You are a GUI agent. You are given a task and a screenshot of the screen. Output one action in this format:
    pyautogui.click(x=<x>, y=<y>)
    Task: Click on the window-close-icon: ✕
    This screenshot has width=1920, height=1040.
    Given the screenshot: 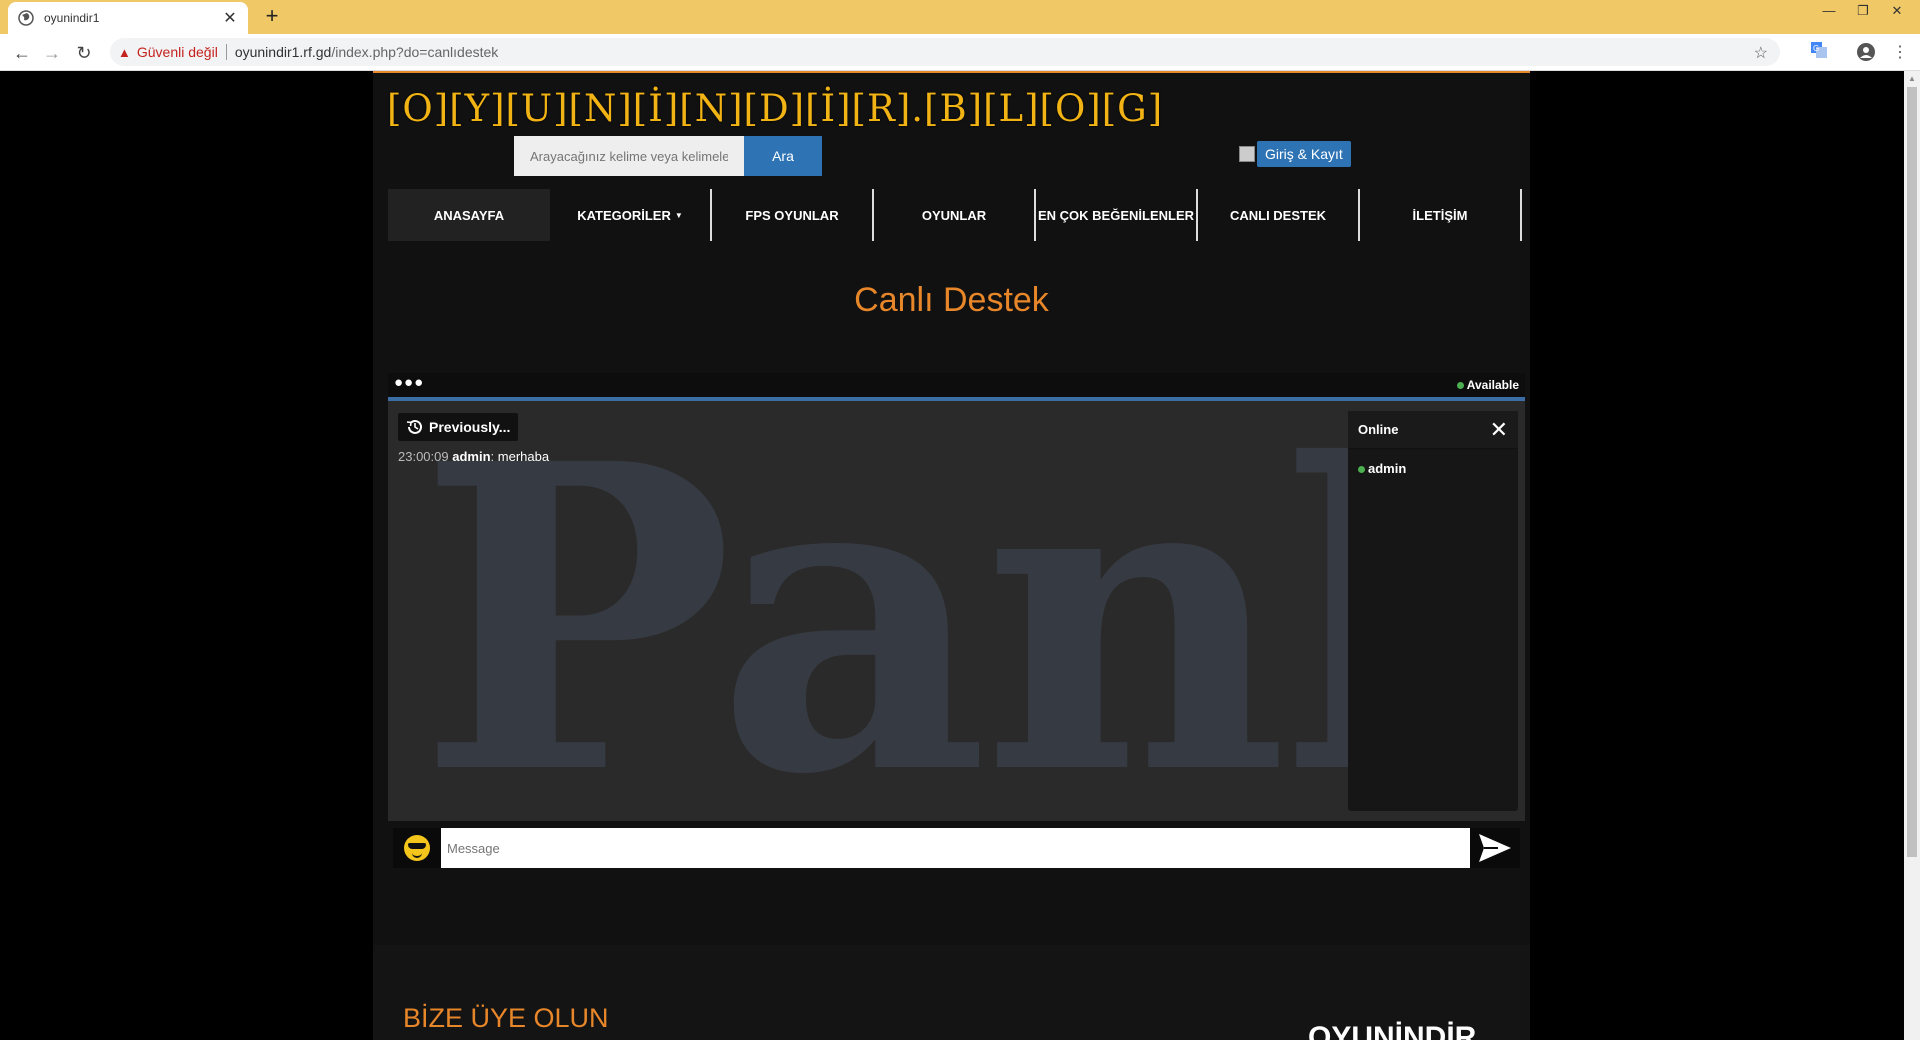 What is the action you would take?
    pyautogui.click(x=1897, y=11)
    